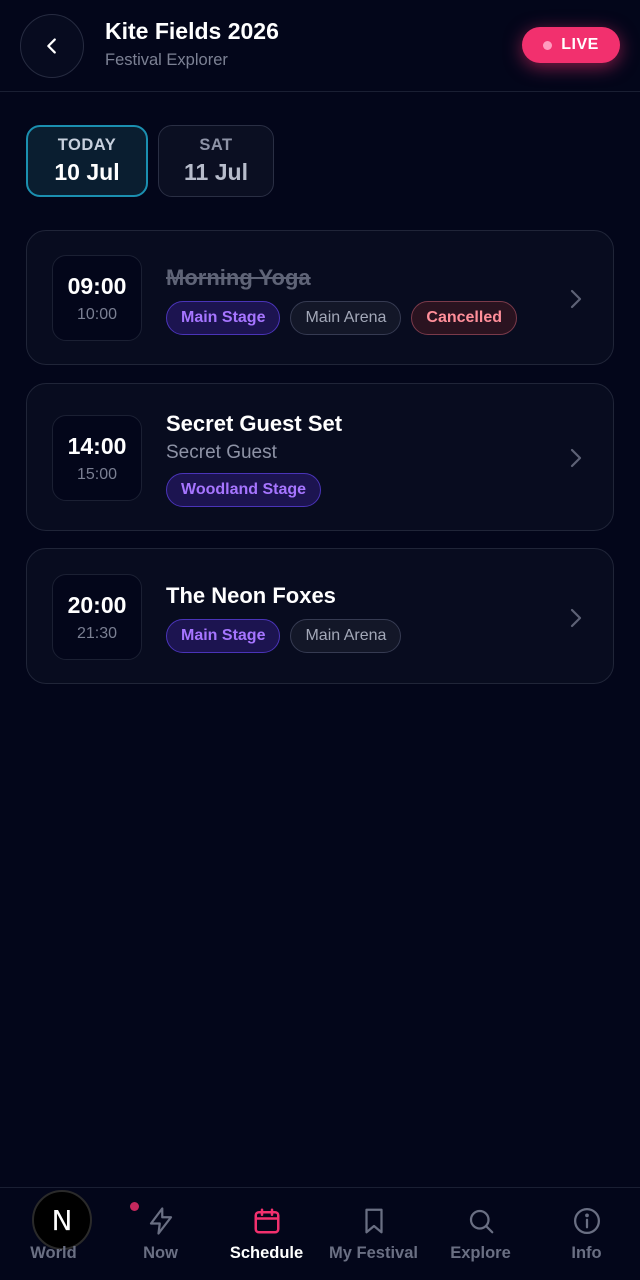 This screenshot has height=1280, width=640. I want to click on day-tab-date: 11 Jul, so click(216, 172).